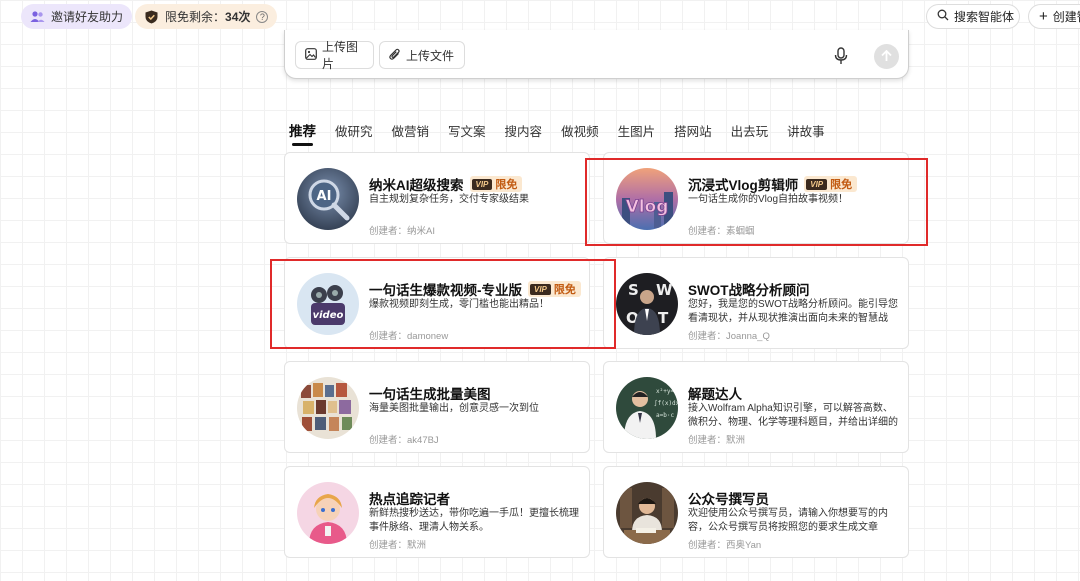 This screenshot has height=581, width=1080. I want to click on card-description: 一句话生成你的Vlog自拍故事视频！, so click(768, 199).